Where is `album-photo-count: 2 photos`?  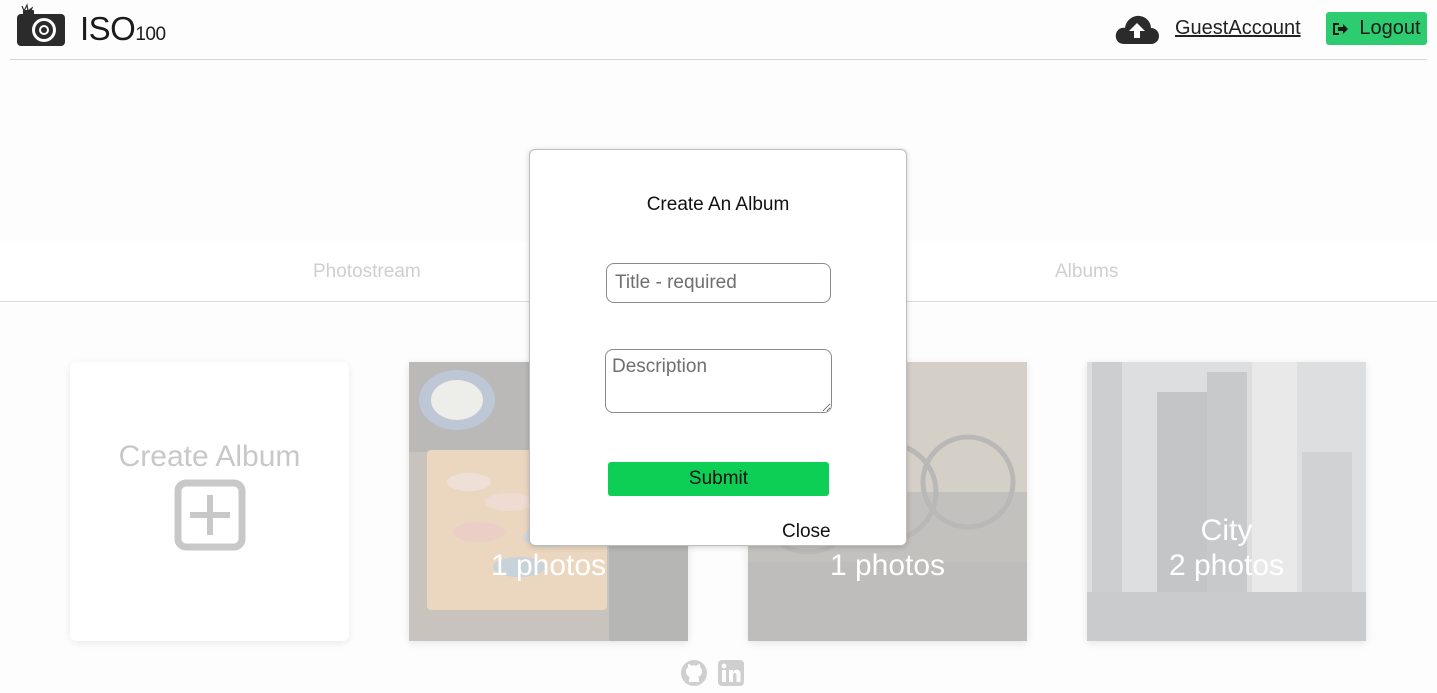 album-photo-count: 2 photos is located at coordinates (1226, 565).